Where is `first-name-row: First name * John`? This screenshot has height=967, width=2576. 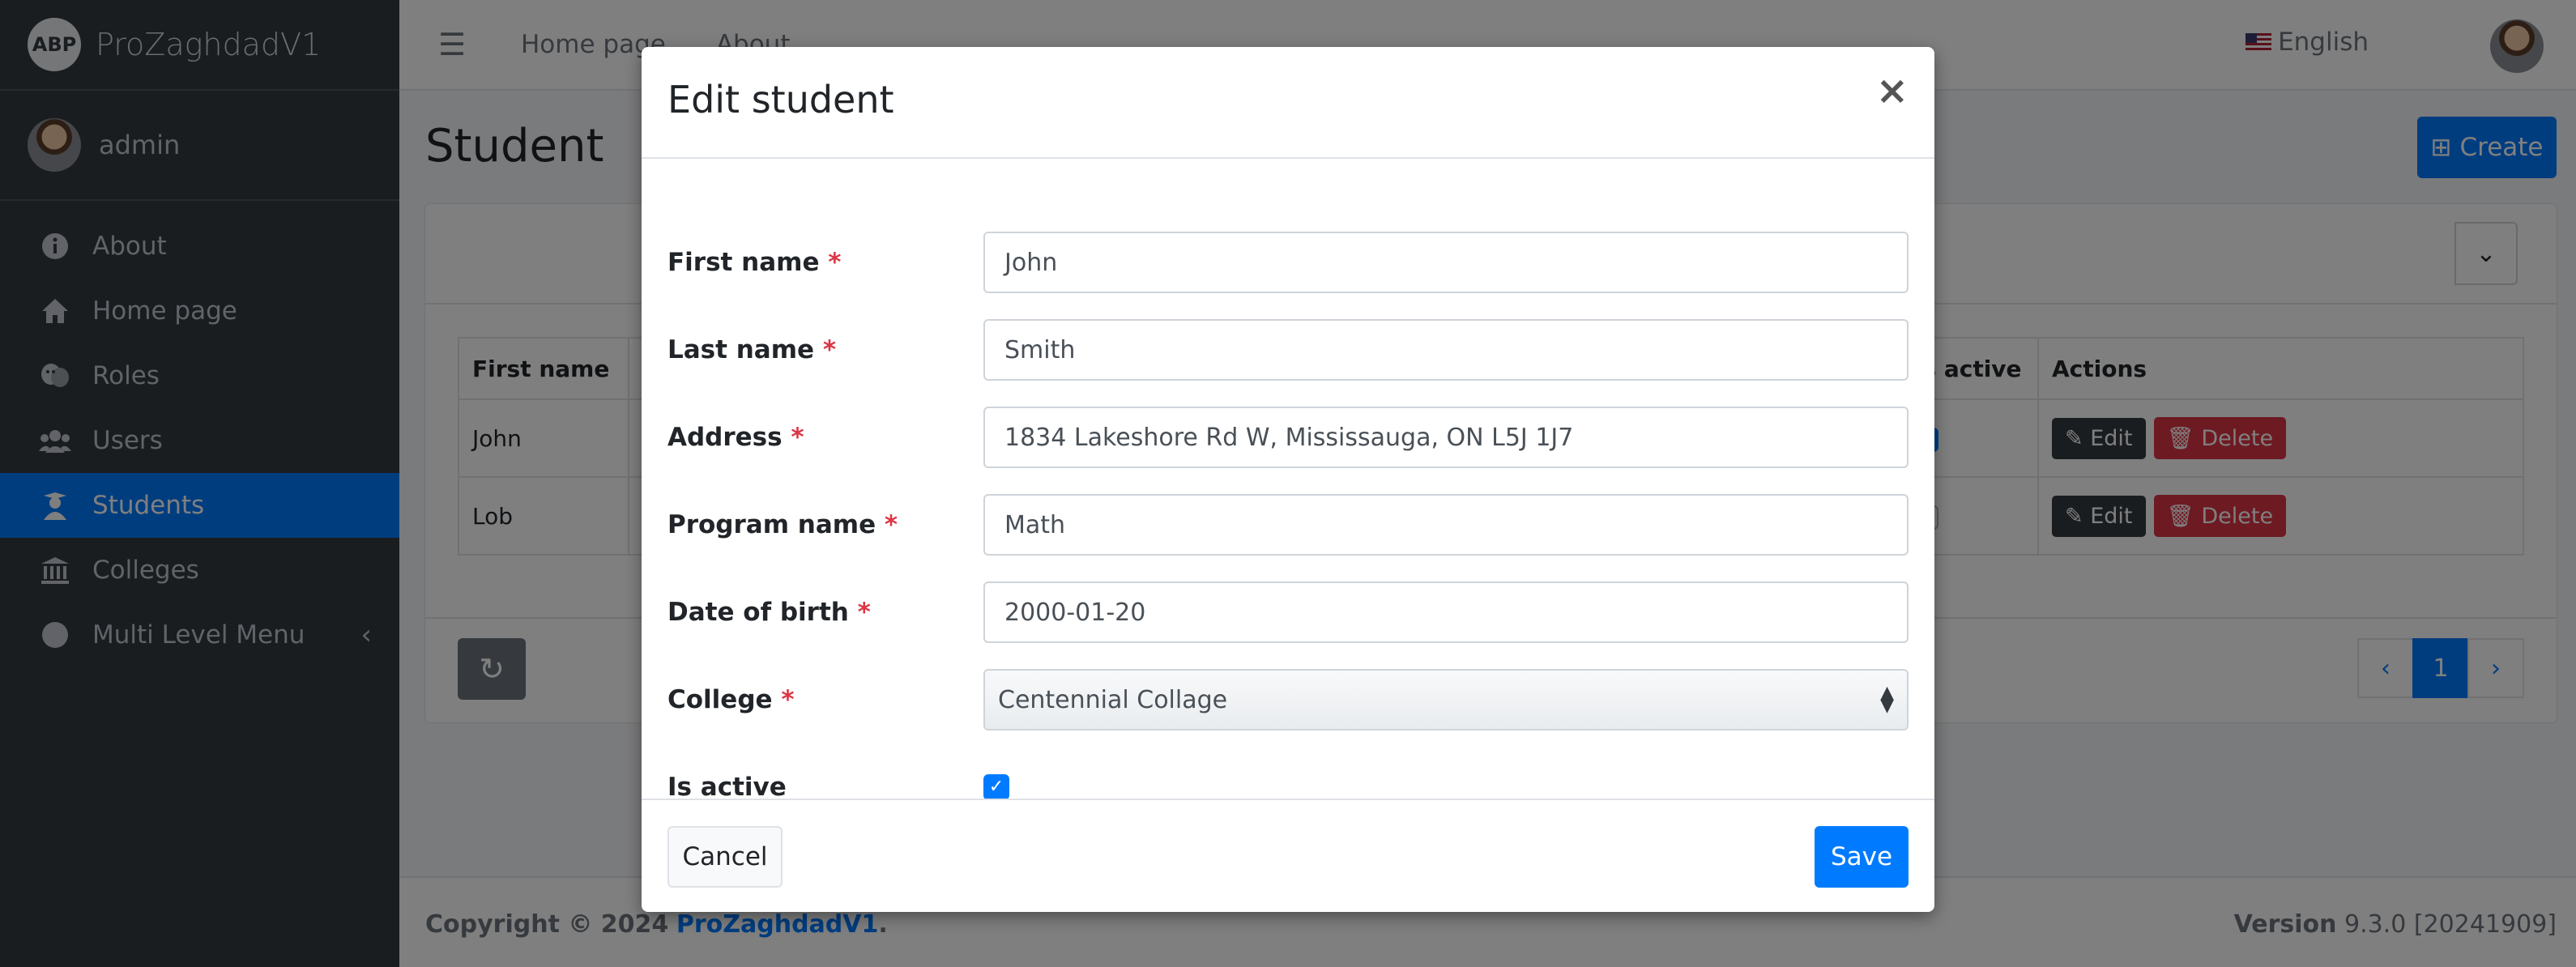
first-name-row: First name * John is located at coordinates (1288, 262).